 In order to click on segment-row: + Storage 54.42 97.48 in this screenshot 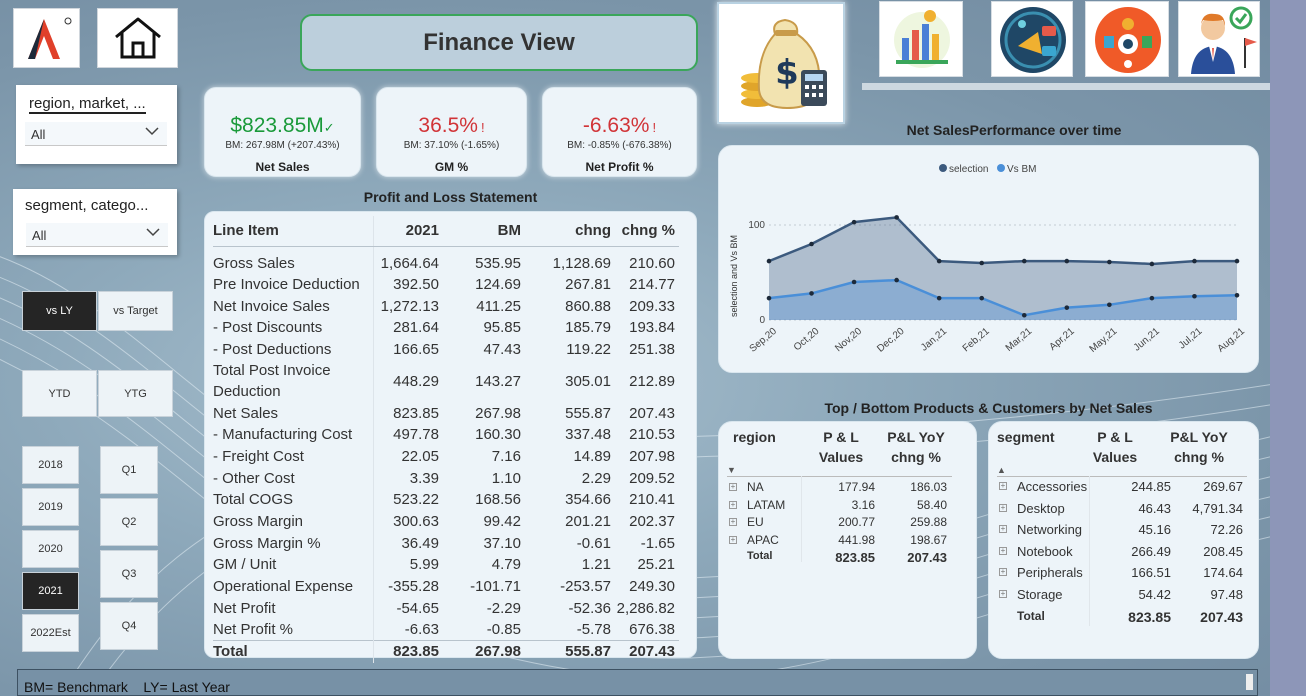, I will do `click(1120, 598)`.